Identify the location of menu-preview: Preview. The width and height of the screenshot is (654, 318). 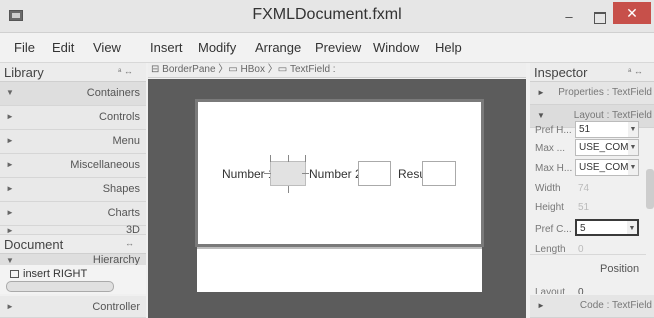
(338, 47).